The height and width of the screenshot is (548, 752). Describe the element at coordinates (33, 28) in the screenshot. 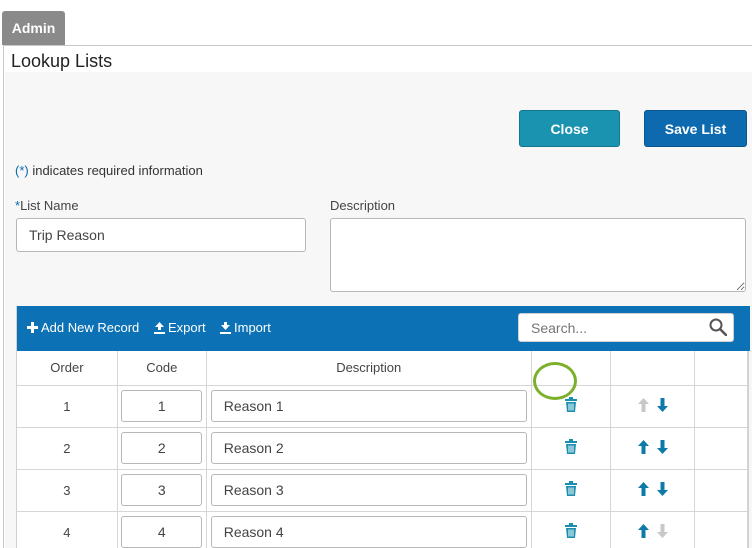

I see `admin-tab: Admin` at that location.